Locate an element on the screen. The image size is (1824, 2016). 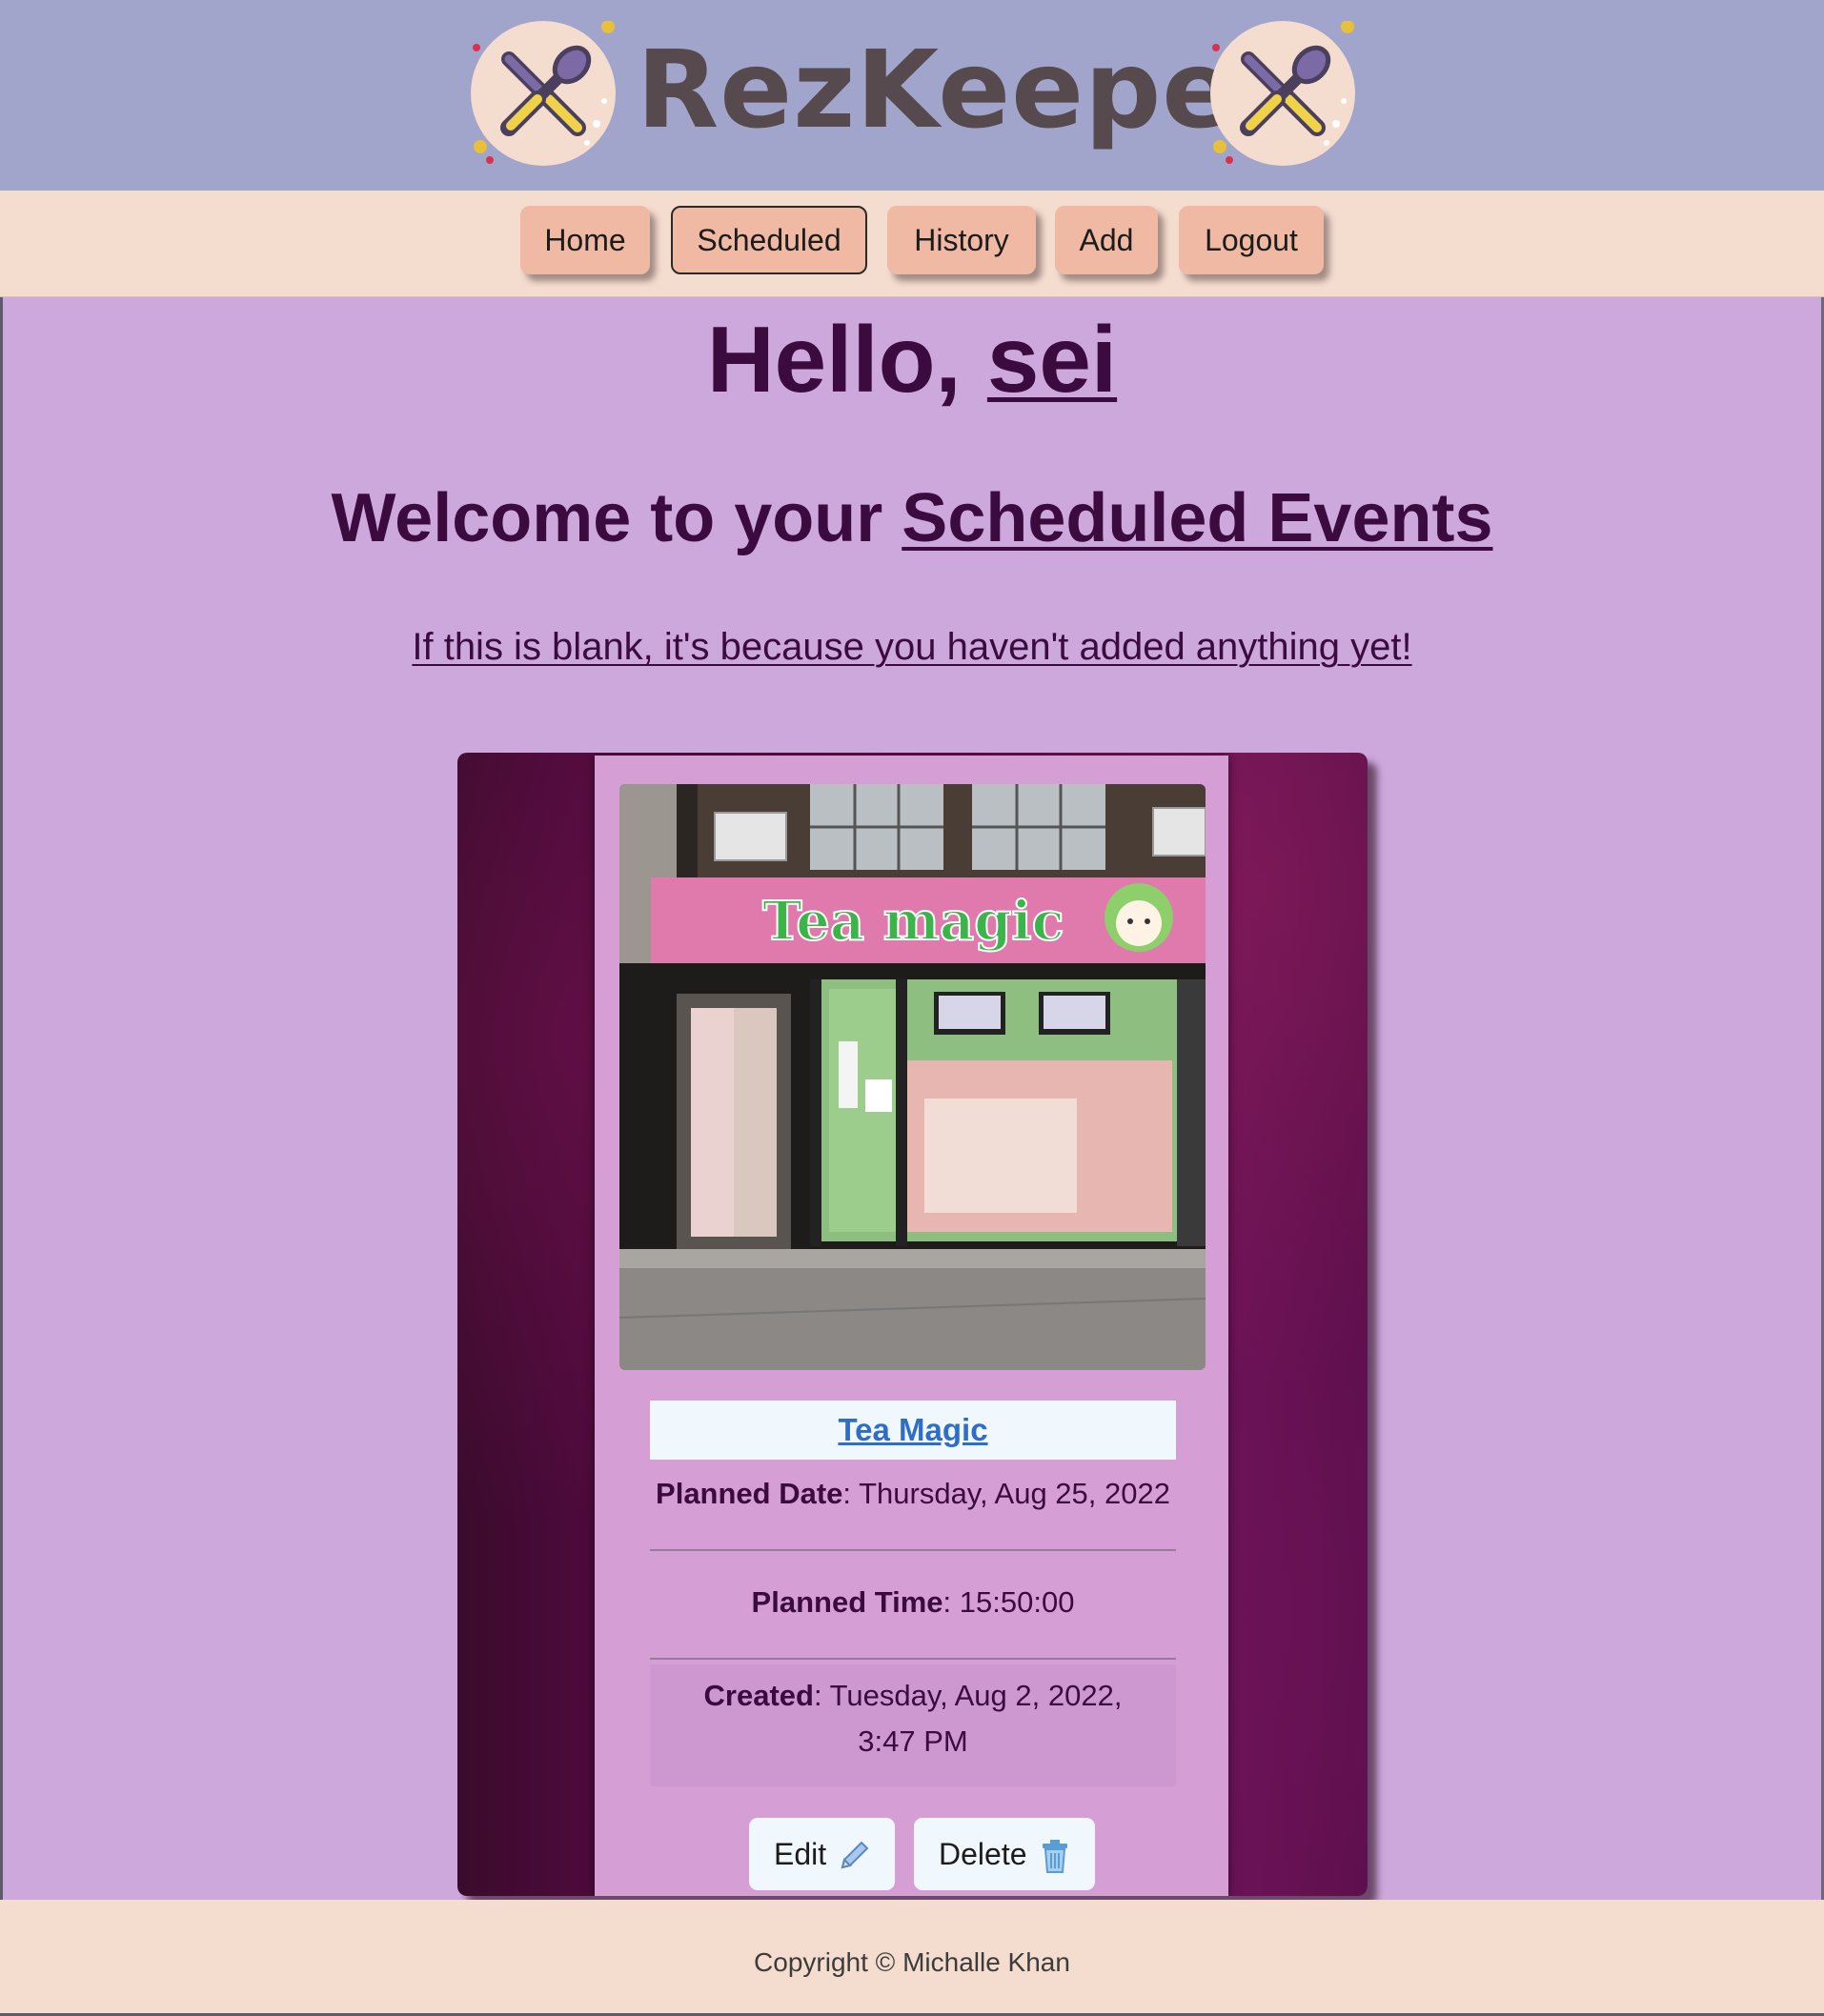
section-title: Scheduled Events is located at coordinates (1197, 518).